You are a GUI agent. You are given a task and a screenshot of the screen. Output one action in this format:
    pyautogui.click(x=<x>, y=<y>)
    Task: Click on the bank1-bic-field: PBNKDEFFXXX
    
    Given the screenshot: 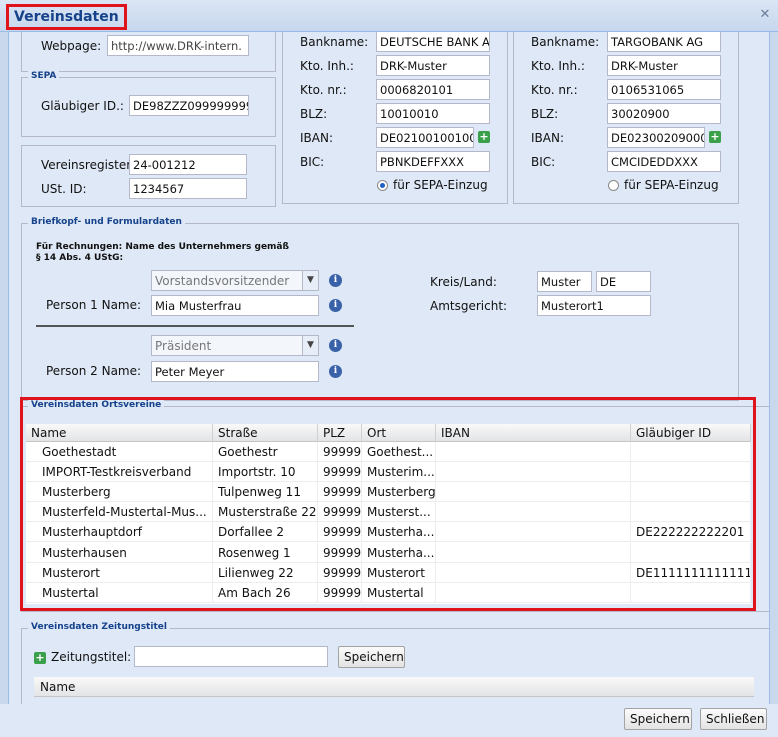 What is the action you would take?
    pyautogui.click(x=433, y=161)
    